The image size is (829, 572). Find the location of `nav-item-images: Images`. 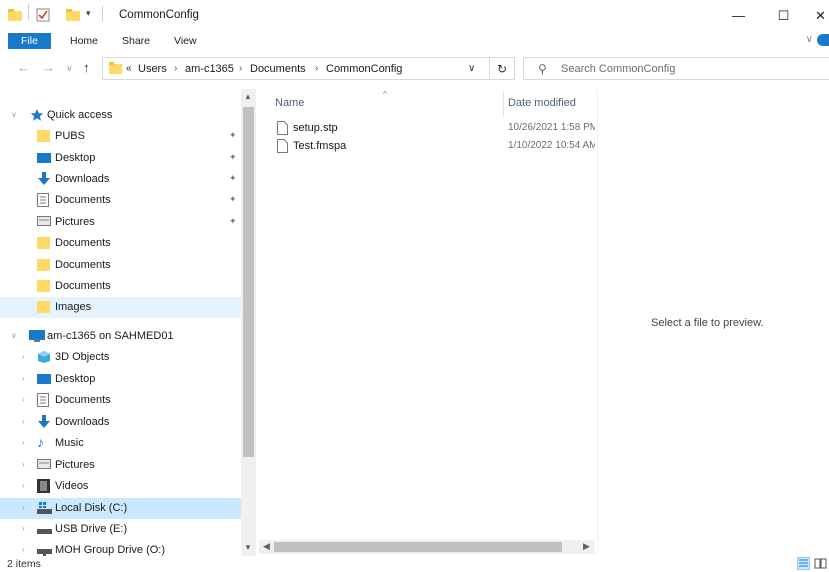

nav-item-images: Images is located at coordinates (120, 307).